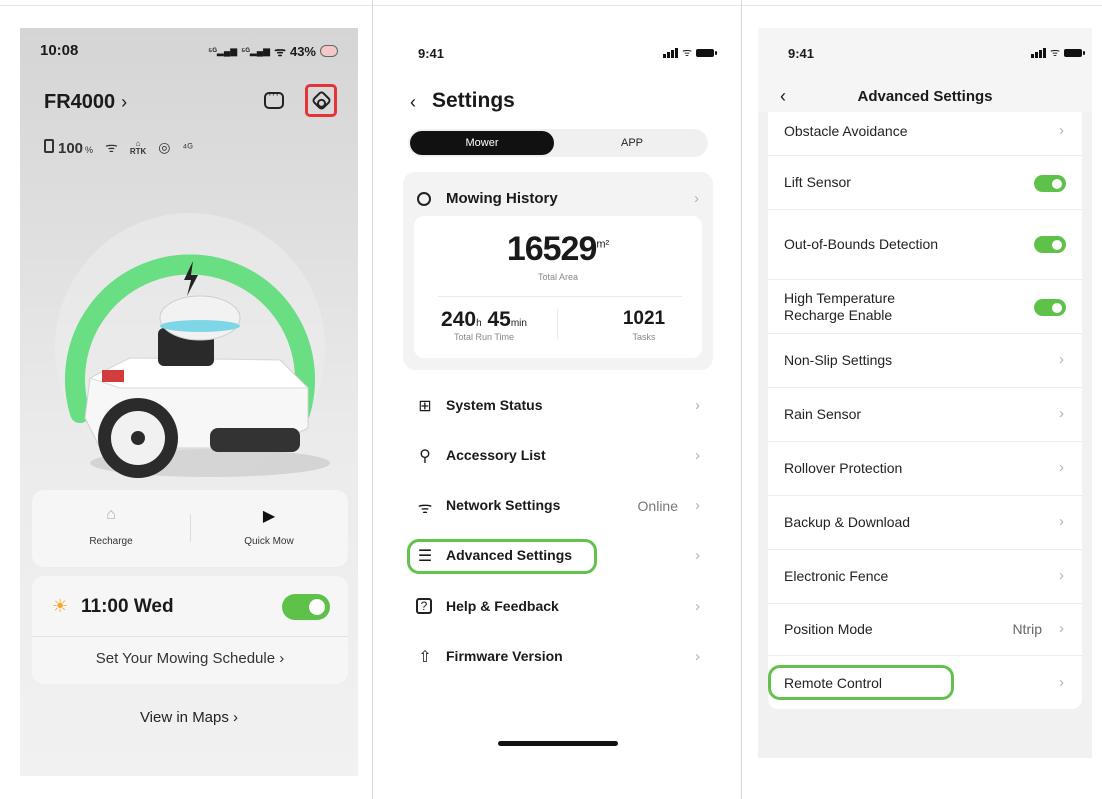 The width and height of the screenshot is (1102, 799). What do you see at coordinates (138, 147) in the screenshot?
I see `rtk-icon: ⌂ RTK` at bounding box center [138, 147].